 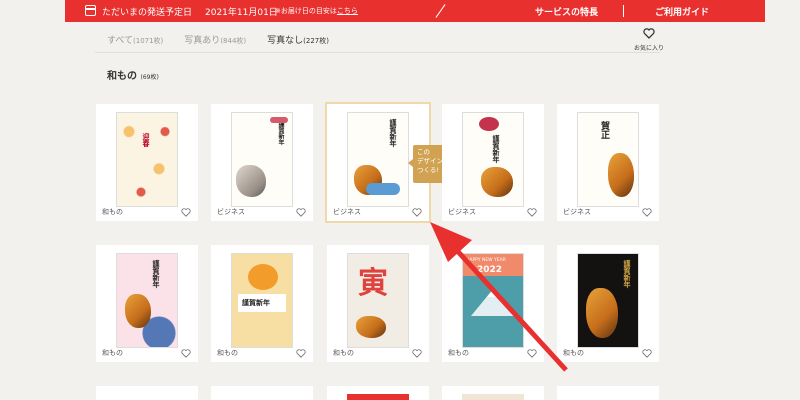 I want to click on design-card: 寅 和もの, so click(x=378, y=303).